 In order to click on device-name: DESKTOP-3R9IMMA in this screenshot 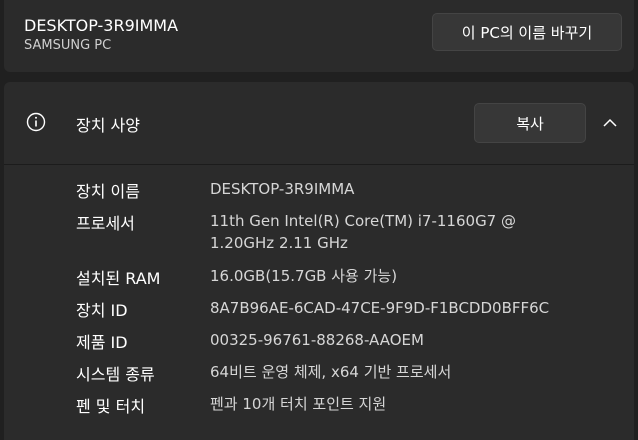, I will do `click(101, 25)`.